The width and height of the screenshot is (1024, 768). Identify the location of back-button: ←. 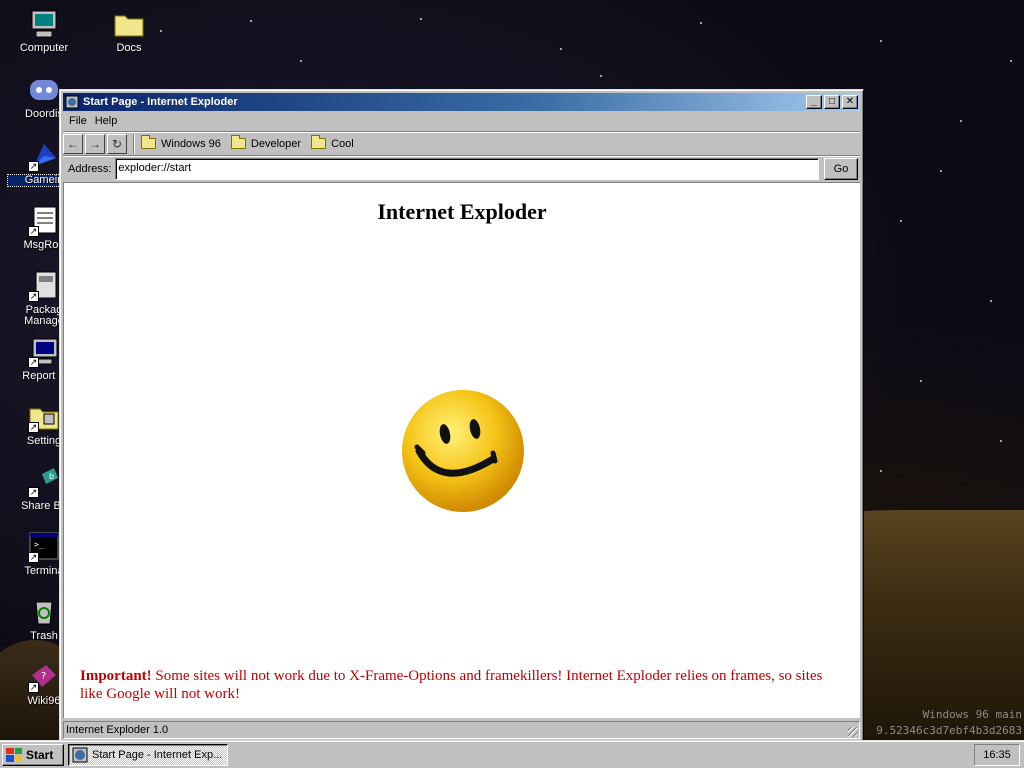
(73, 143).